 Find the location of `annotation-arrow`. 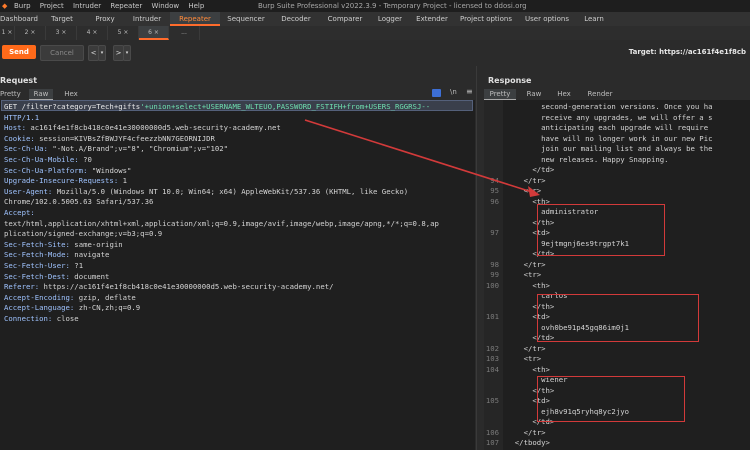

annotation-arrow is located at coordinates (422, 158).